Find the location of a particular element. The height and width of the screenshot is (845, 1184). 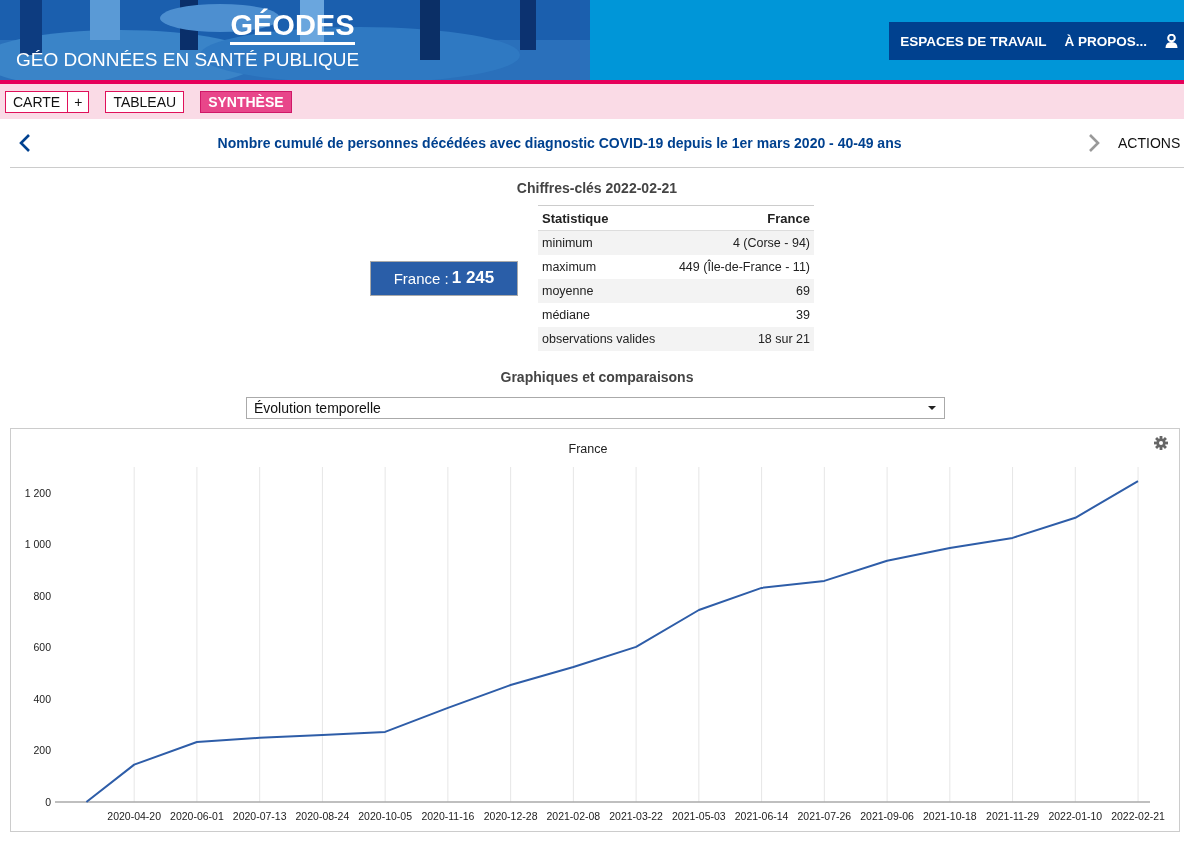

axis-label: 2021-02-08 is located at coordinates (573, 816).